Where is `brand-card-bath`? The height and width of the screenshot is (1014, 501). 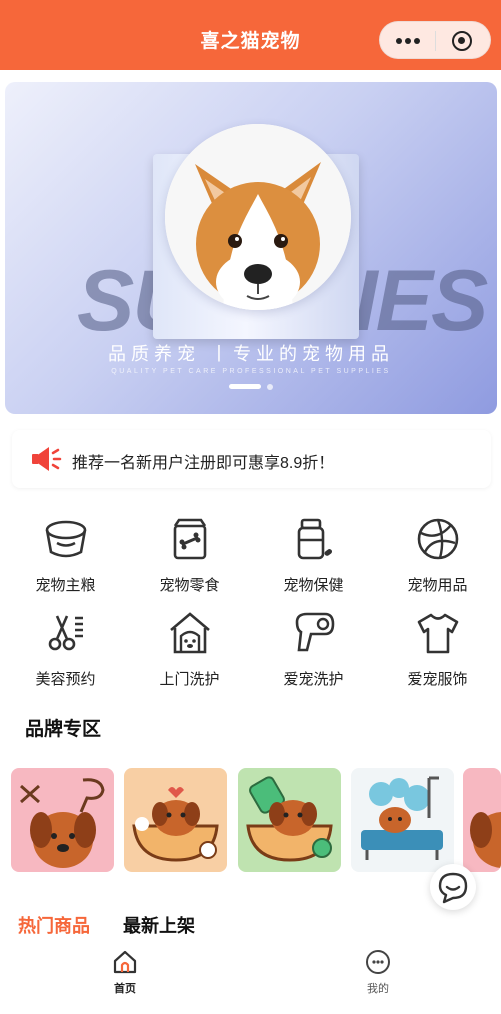
brand-card-bath is located at coordinates (175, 820).